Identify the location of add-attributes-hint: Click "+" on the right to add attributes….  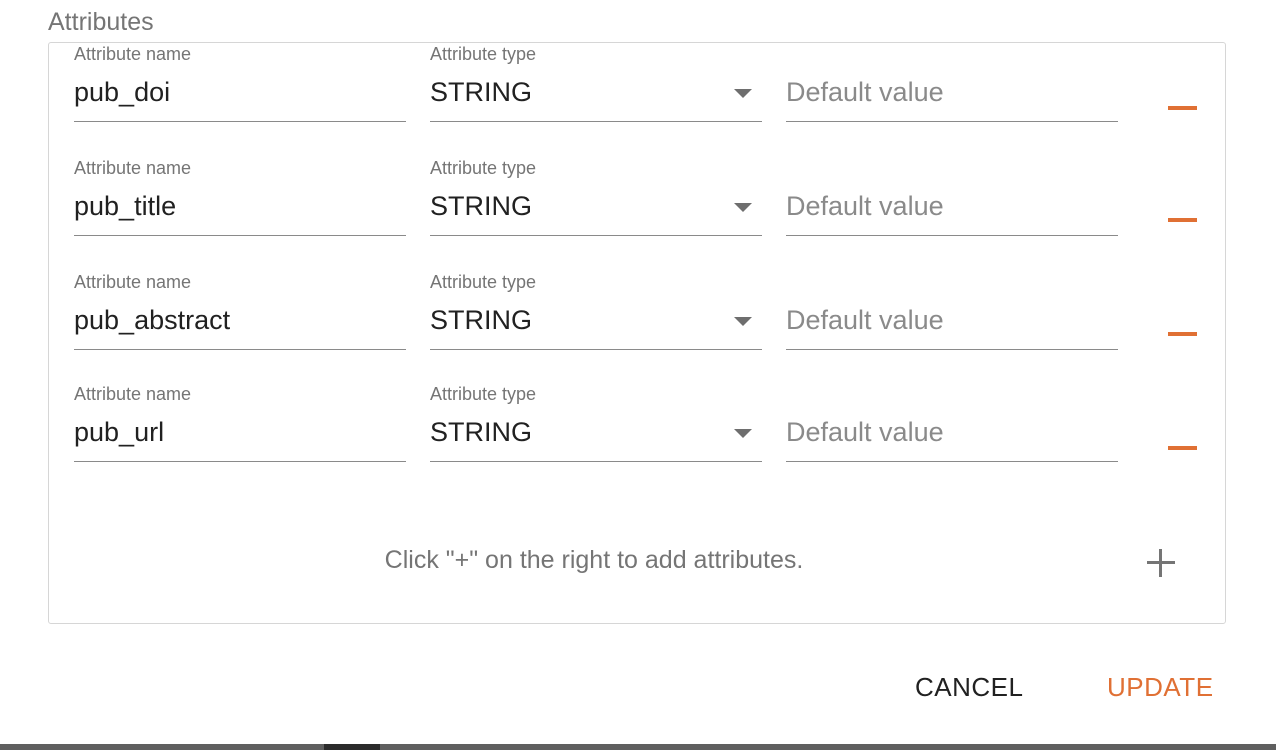
(594, 560).